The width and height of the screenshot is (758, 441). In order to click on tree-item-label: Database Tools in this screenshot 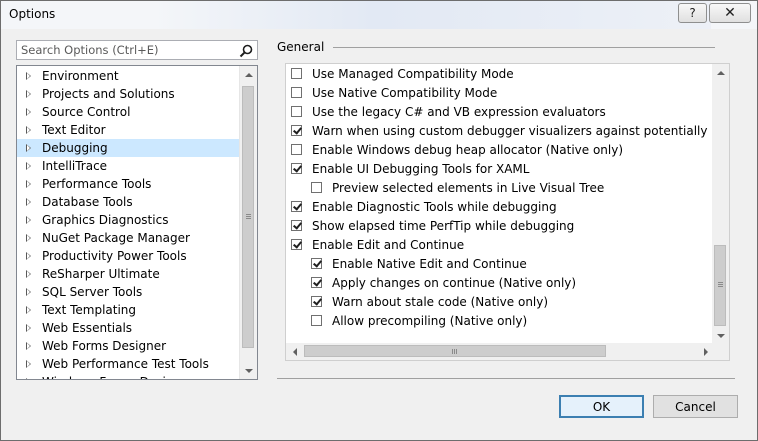, I will do `click(87, 202)`.